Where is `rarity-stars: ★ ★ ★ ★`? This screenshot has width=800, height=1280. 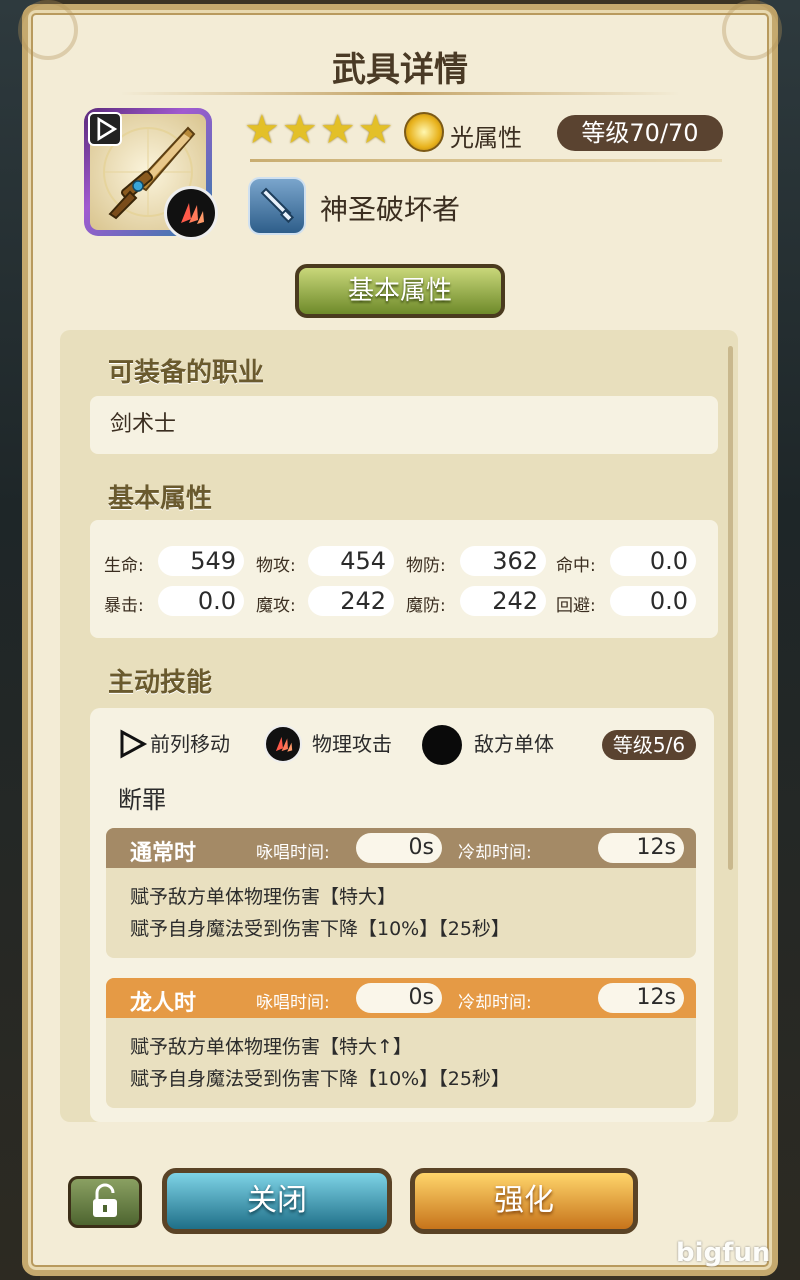
rarity-stars: ★ ★ ★ ★ is located at coordinates (318, 130).